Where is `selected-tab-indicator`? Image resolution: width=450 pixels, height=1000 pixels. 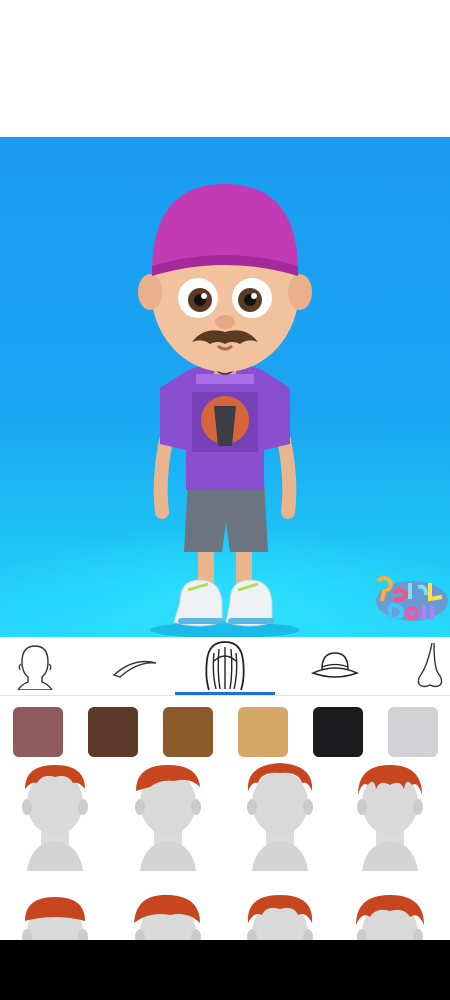 selected-tab-indicator is located at coordinates (225, 693).